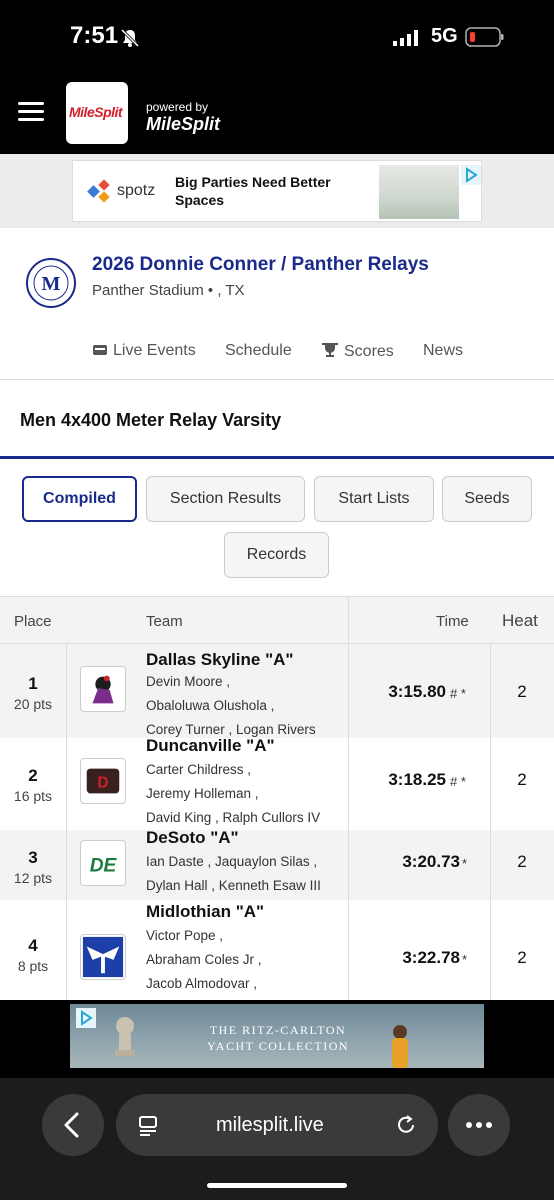 Image resolution: width=554 pixels, height=1200 pixels. What do you see at coordinates (33, 704) in the screenshot?
I see `place-points: 20 pts` at bounding box center [33, 704].